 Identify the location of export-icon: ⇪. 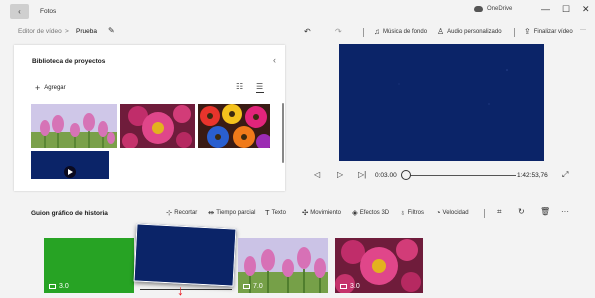
(527, 31).